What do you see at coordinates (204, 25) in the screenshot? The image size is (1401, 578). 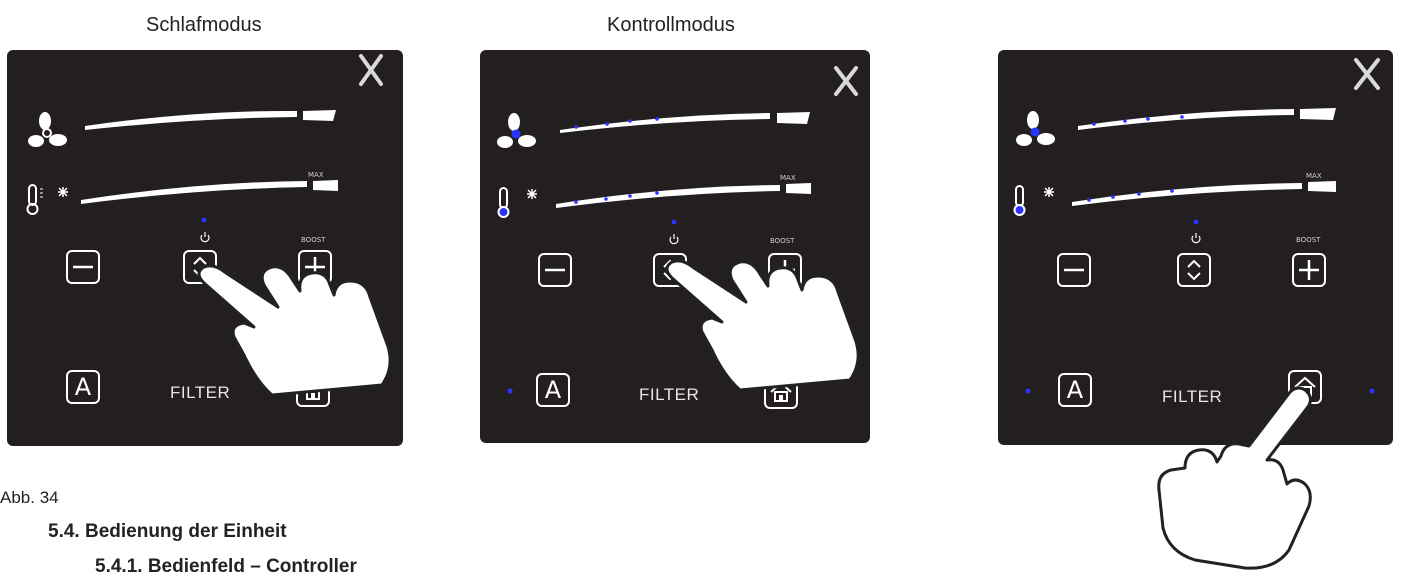 I see `caption-schlafmodus: Schlafmodus` at bounding box center [204, 25].